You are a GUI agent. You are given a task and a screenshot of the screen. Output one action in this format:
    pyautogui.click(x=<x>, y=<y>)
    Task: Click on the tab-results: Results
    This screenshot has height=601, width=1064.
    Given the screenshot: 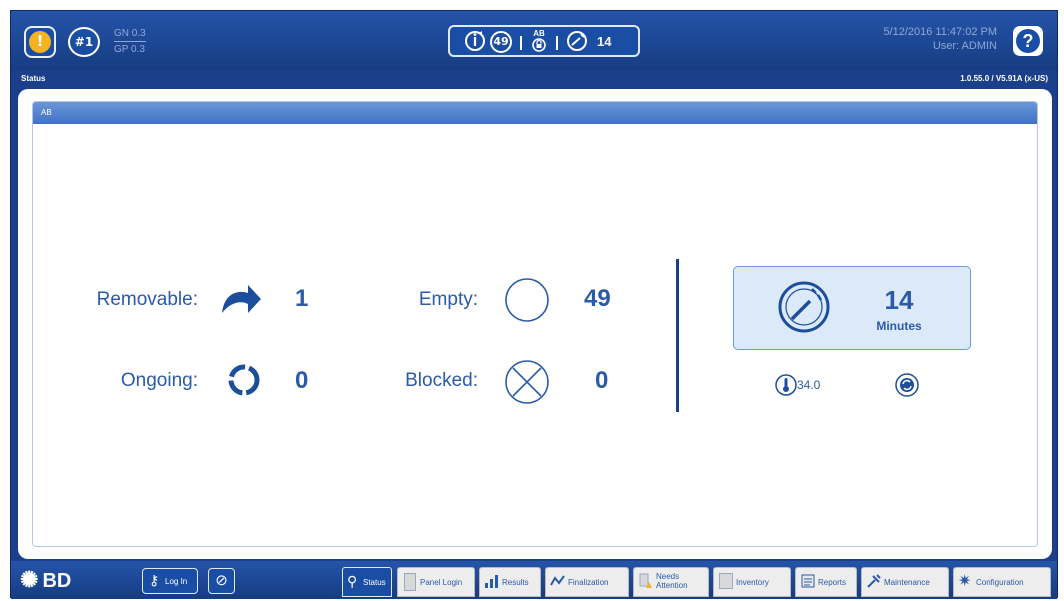 What is the action you would take?
    pyautogui.click(x=510, y=582)
    